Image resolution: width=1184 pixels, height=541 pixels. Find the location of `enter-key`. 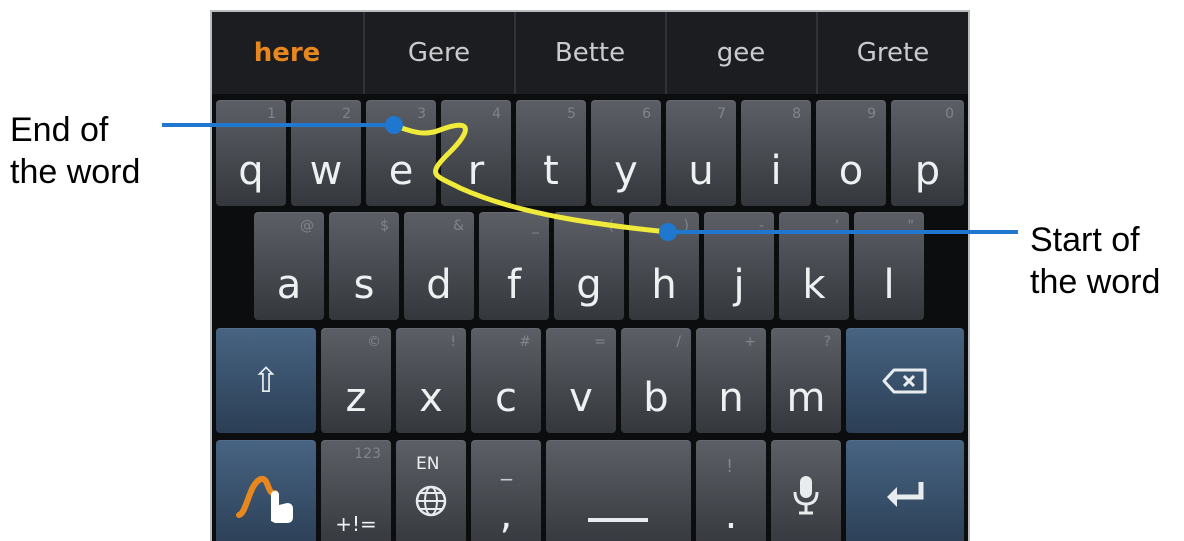

enter-key is located at coordinates (905, 490).